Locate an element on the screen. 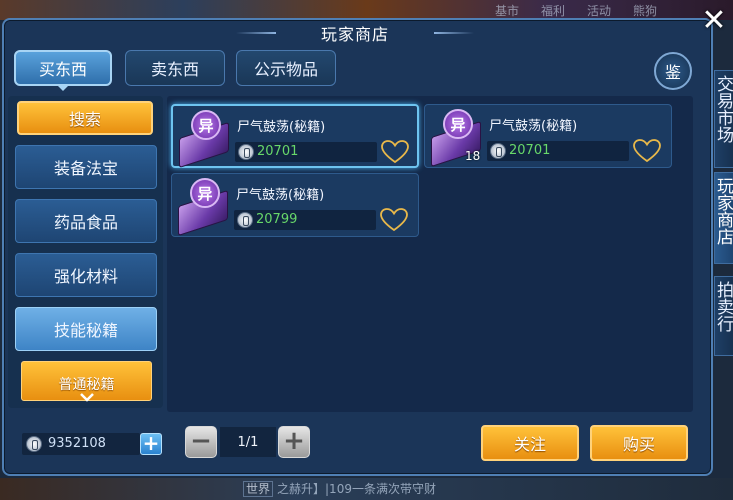 The height and width of the screenshot is (500, 733). scene-label: 福利 is located at coordinates (553, 11).